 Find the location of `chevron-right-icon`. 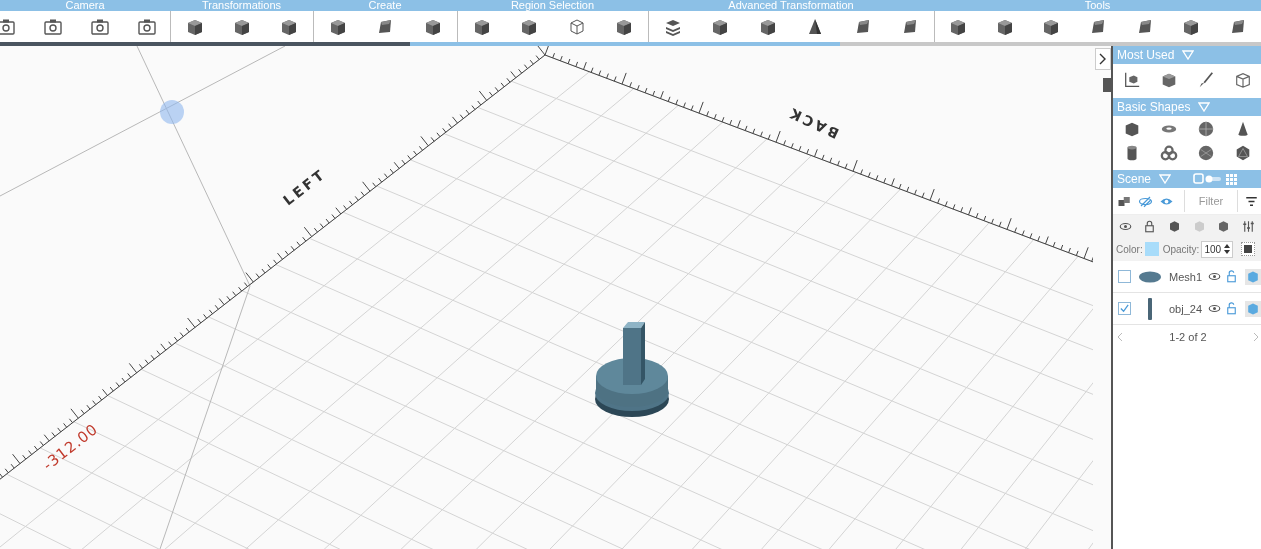

chevron-right-icon is located at coordinates (1103, 59).